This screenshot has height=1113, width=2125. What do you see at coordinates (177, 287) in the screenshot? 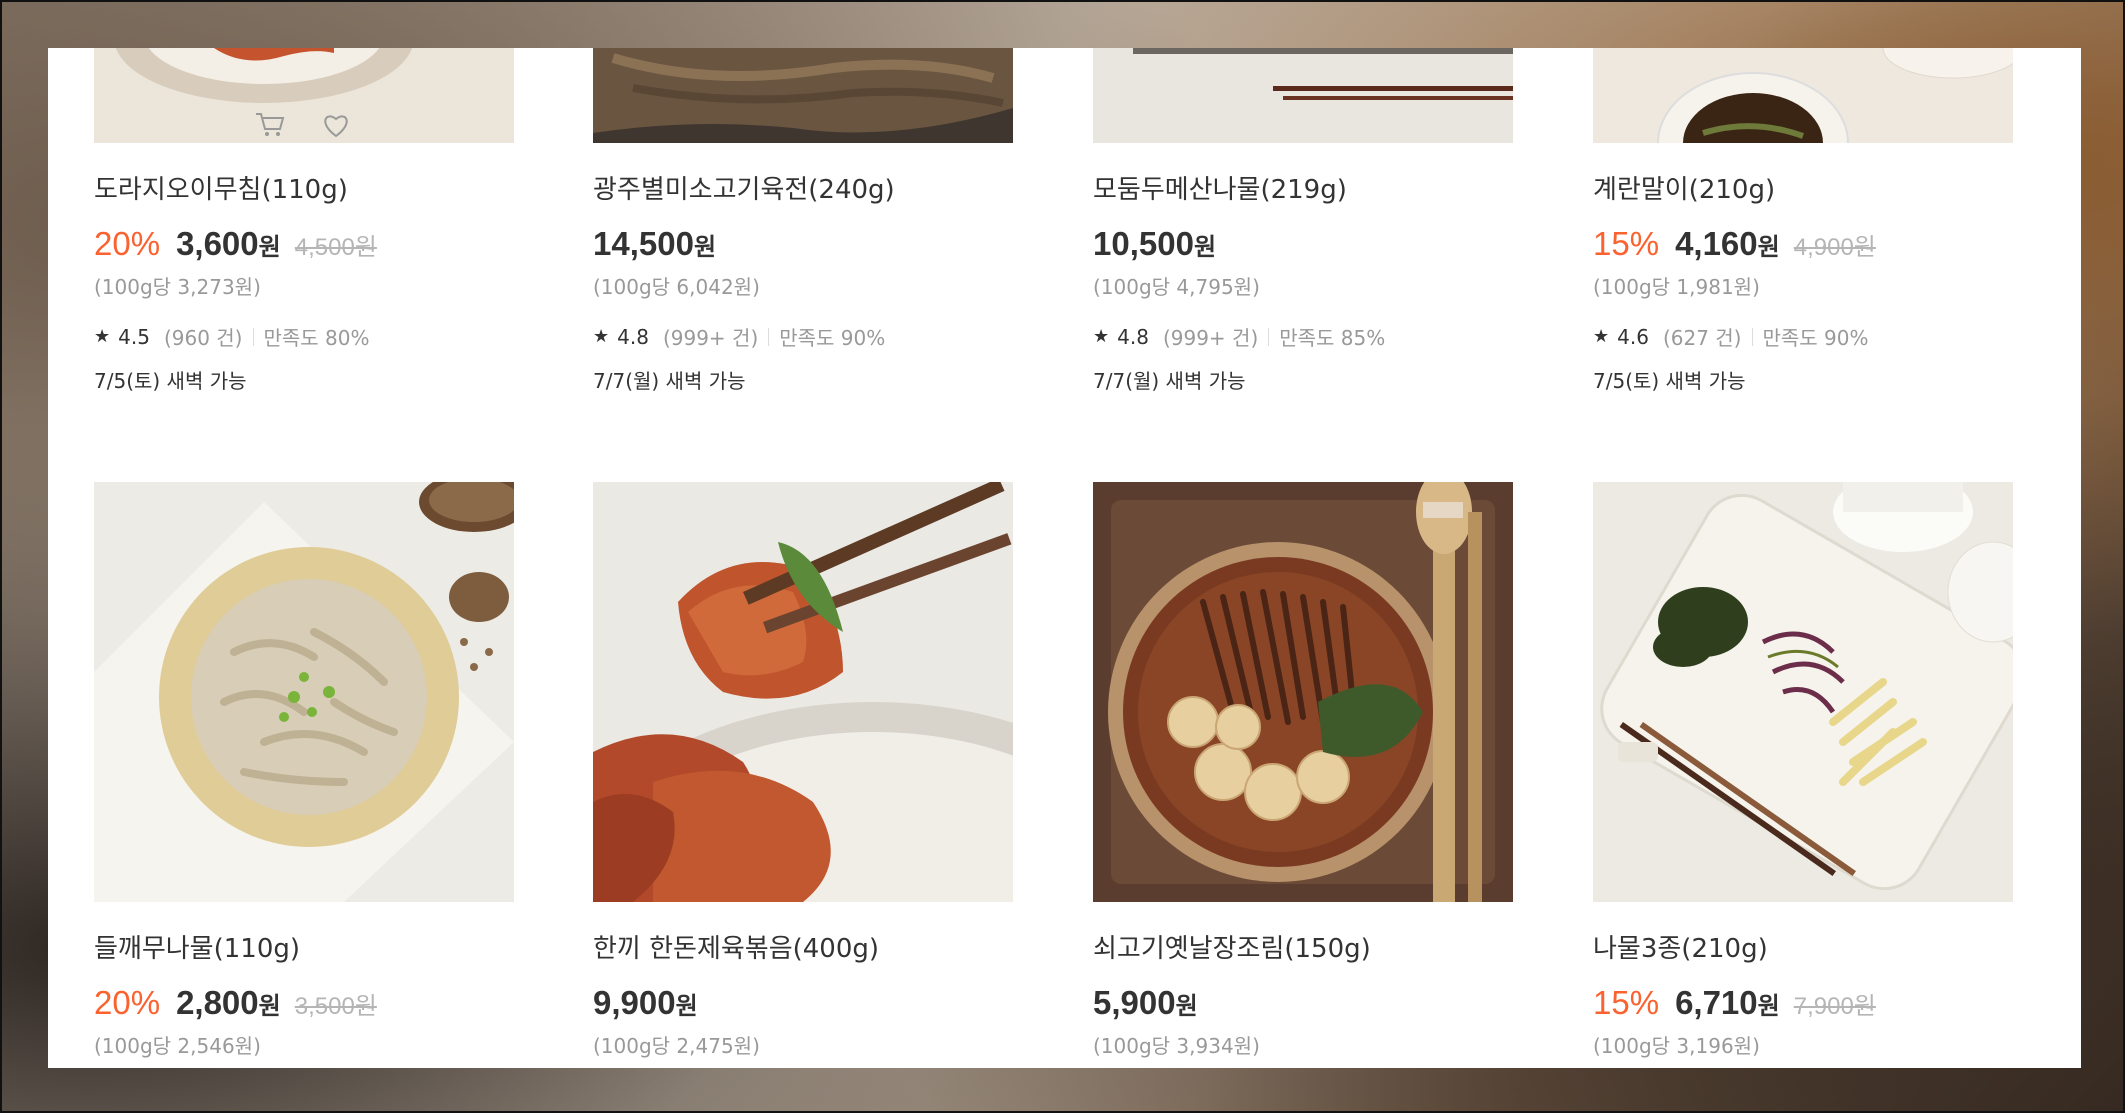
I see `unit-price: (100g당 3,273원)` at bounding box center [177, 287].